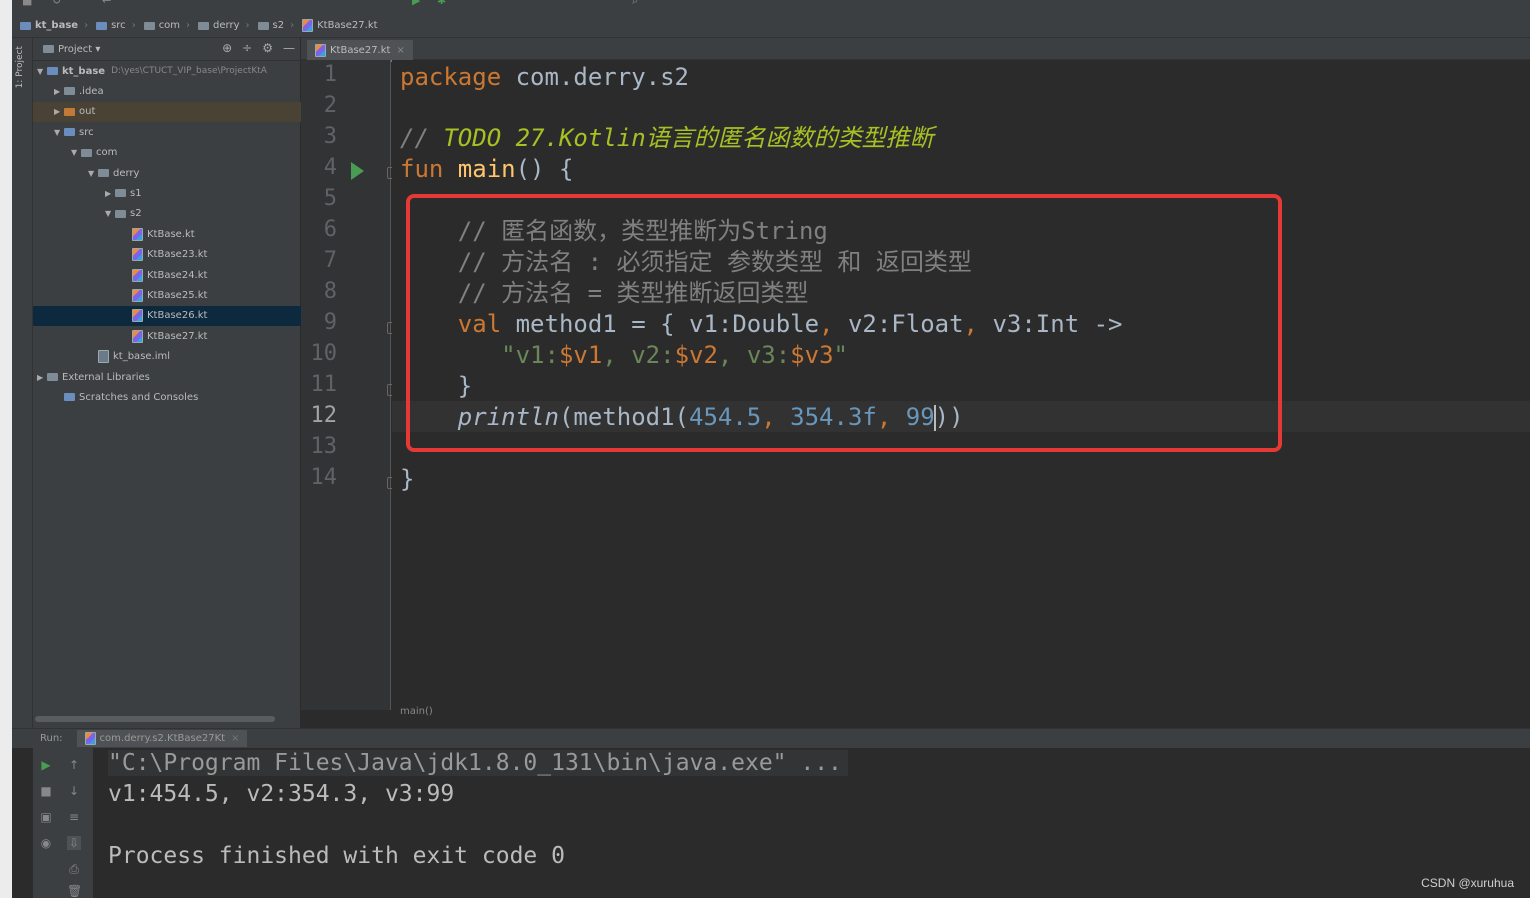 This screenshot has width=1530, height=898. What do you see at coordinates (247, 48) in the screenshot?
I see `collapse-all-icon: ÷` at bounding box center [247, 48].